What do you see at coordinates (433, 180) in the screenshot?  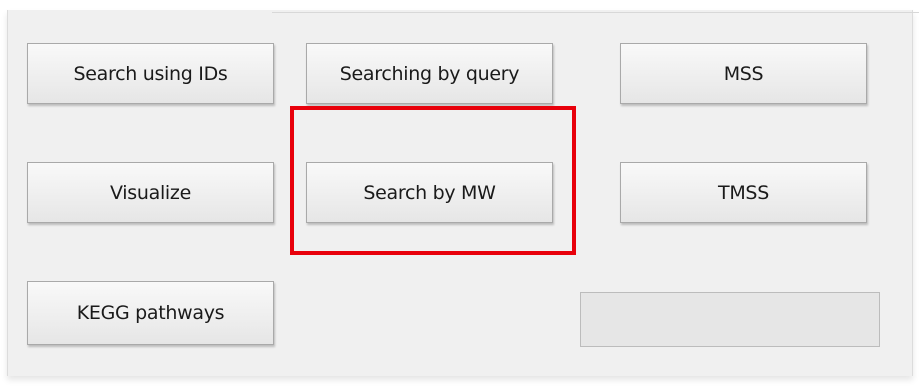 I see `highlight-box` at bounding box center [433, 180].